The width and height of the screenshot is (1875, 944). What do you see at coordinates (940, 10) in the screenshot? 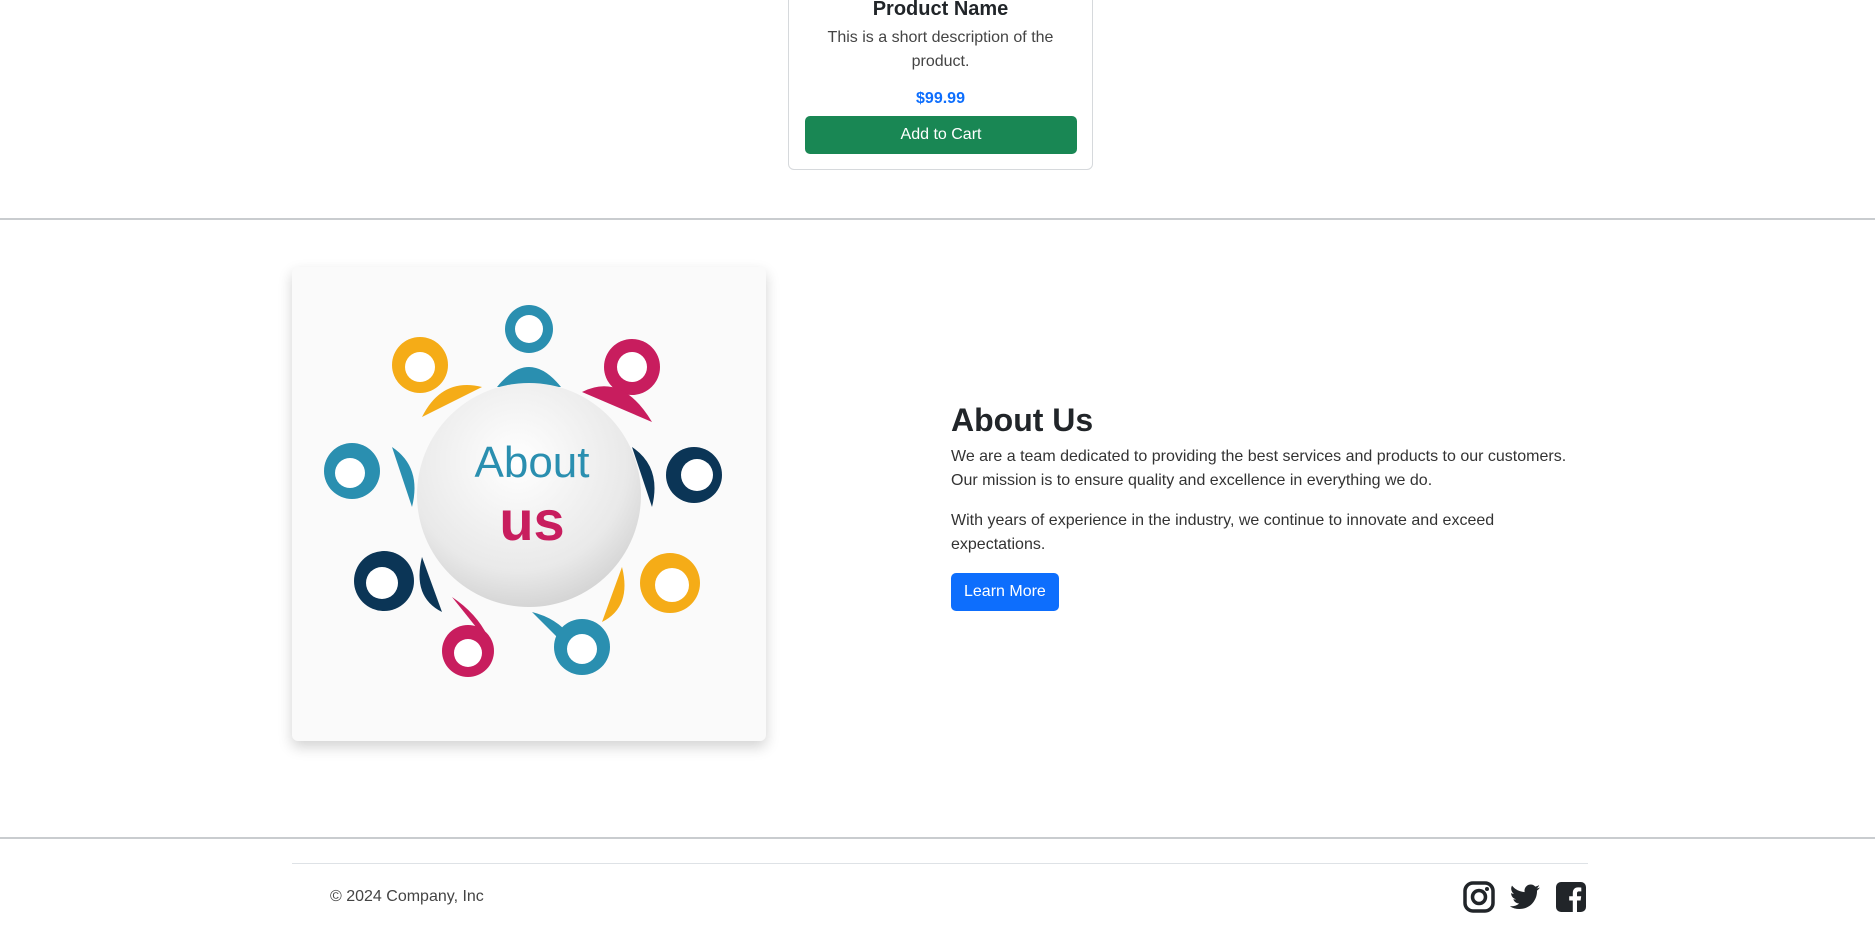
I see `product-name: Product Name` at bounding box center [940, 10].